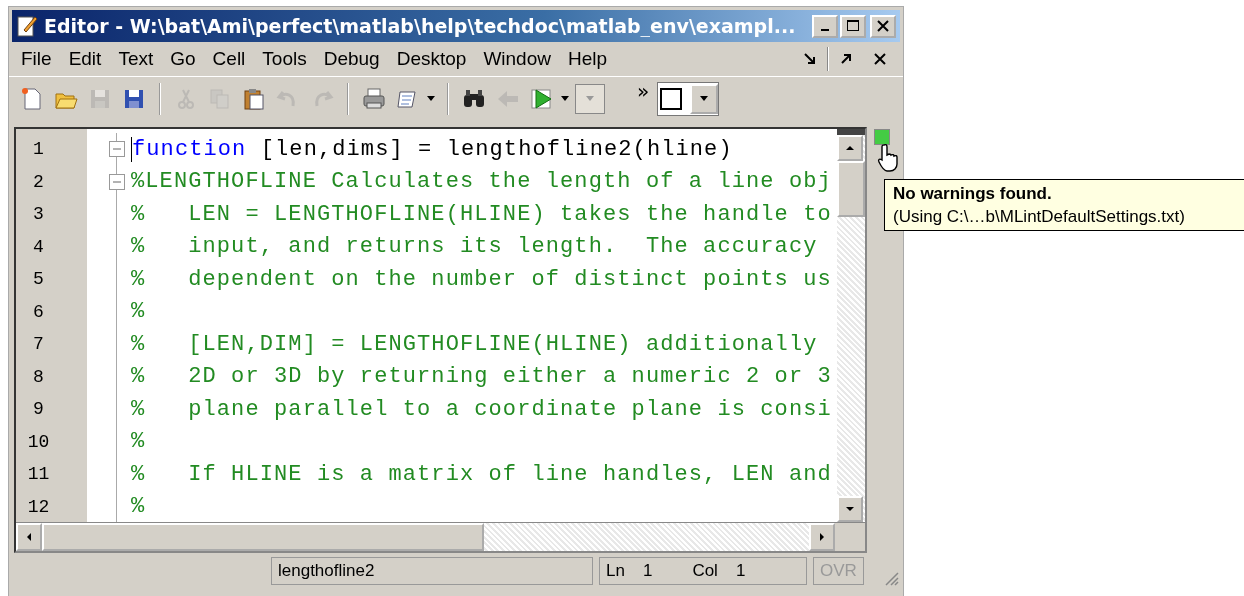 This screenshot has width=1244, height=596. What do you see at coordinates (704, 99) in the screenshot?
I see `caret-icon` at bounding box center [704, 99].